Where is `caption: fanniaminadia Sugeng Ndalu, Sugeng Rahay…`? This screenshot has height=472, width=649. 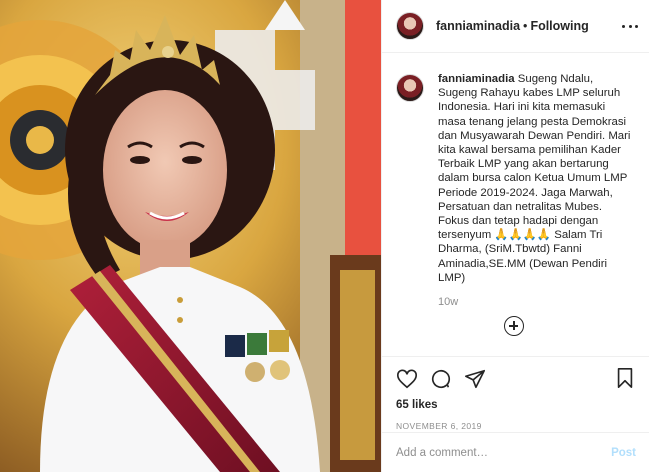
caption: fanniaminadia Sugeng Ndalu, Sugeng Rahay… is located at coordinates (536, 178).